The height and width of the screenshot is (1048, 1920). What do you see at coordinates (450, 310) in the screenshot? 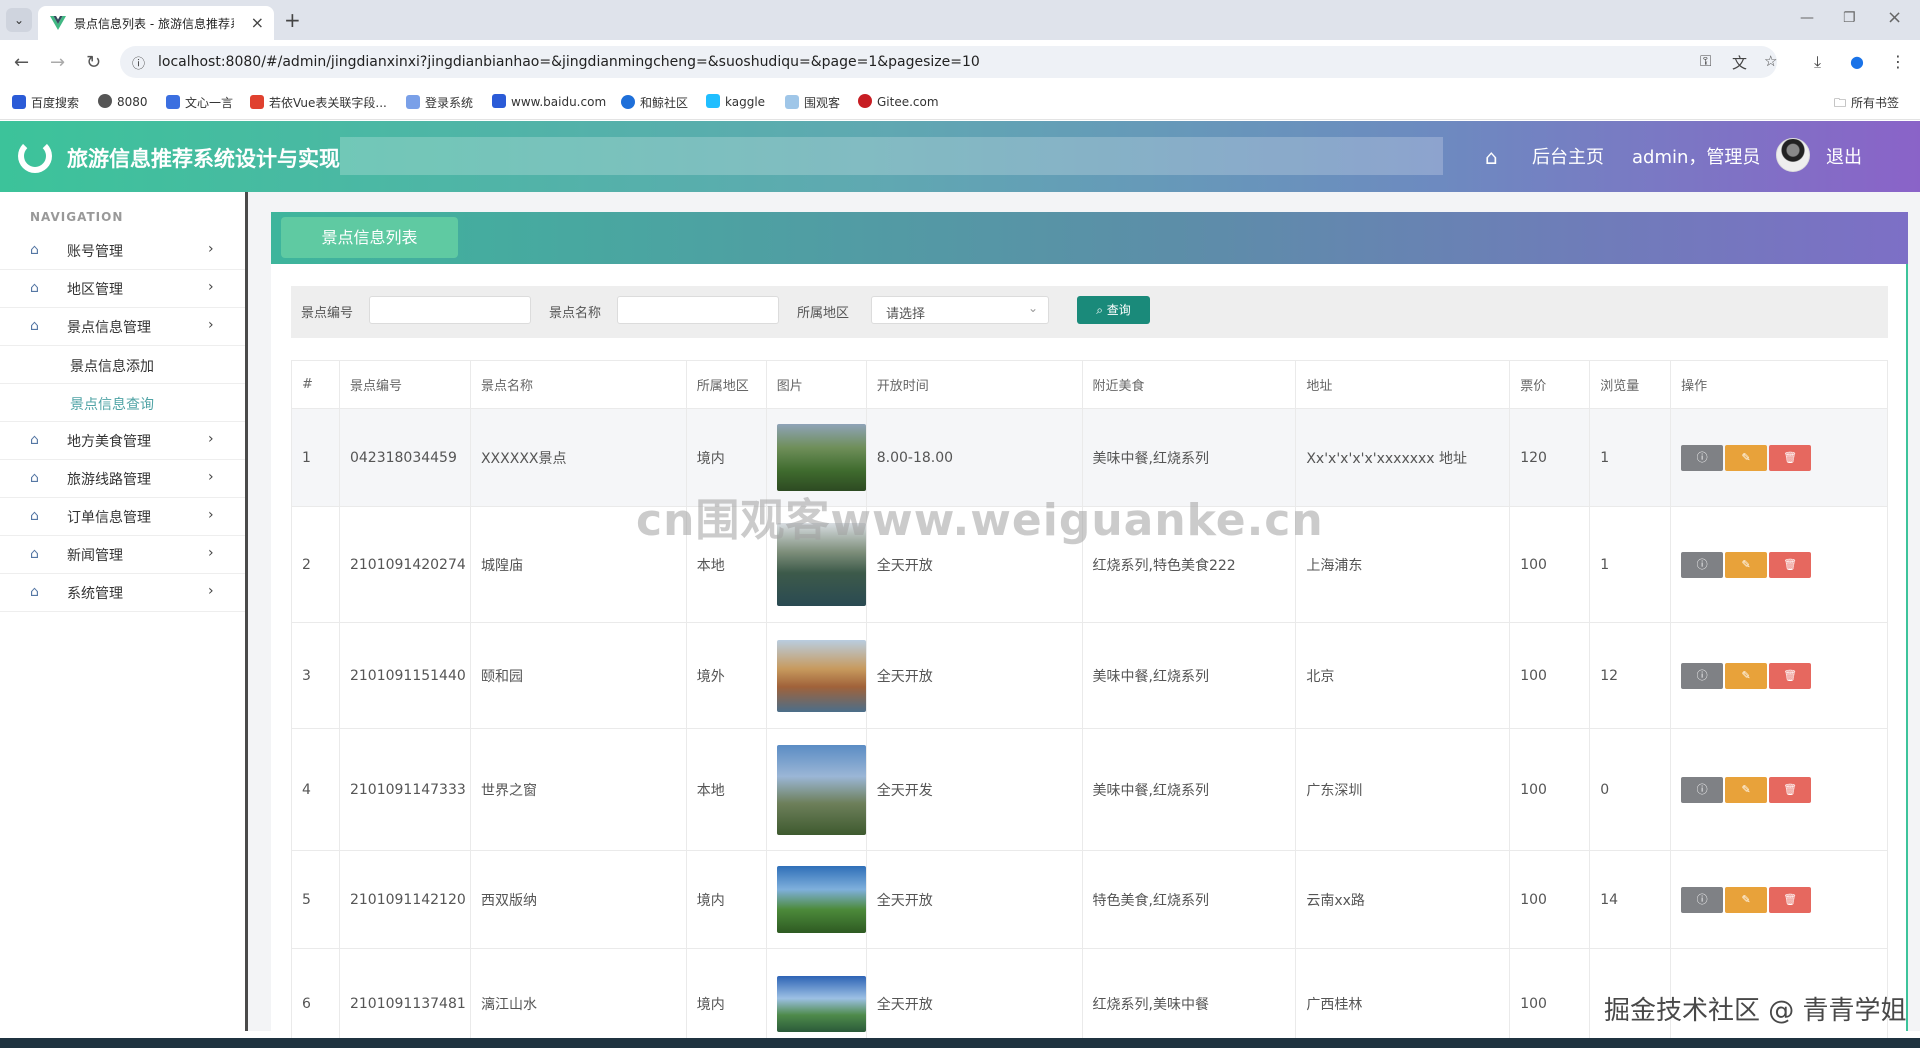
I see `code-input` at bounding box center [450, 310].